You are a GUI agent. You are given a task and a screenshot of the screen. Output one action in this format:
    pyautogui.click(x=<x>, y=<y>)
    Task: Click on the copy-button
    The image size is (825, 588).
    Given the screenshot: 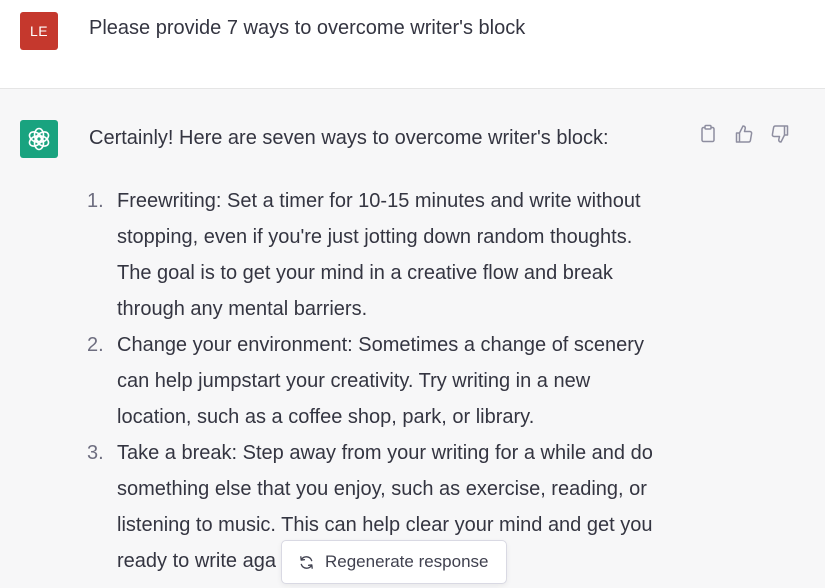 What is the action you would take?
    pyautogui.click(x=708, y=134)
    